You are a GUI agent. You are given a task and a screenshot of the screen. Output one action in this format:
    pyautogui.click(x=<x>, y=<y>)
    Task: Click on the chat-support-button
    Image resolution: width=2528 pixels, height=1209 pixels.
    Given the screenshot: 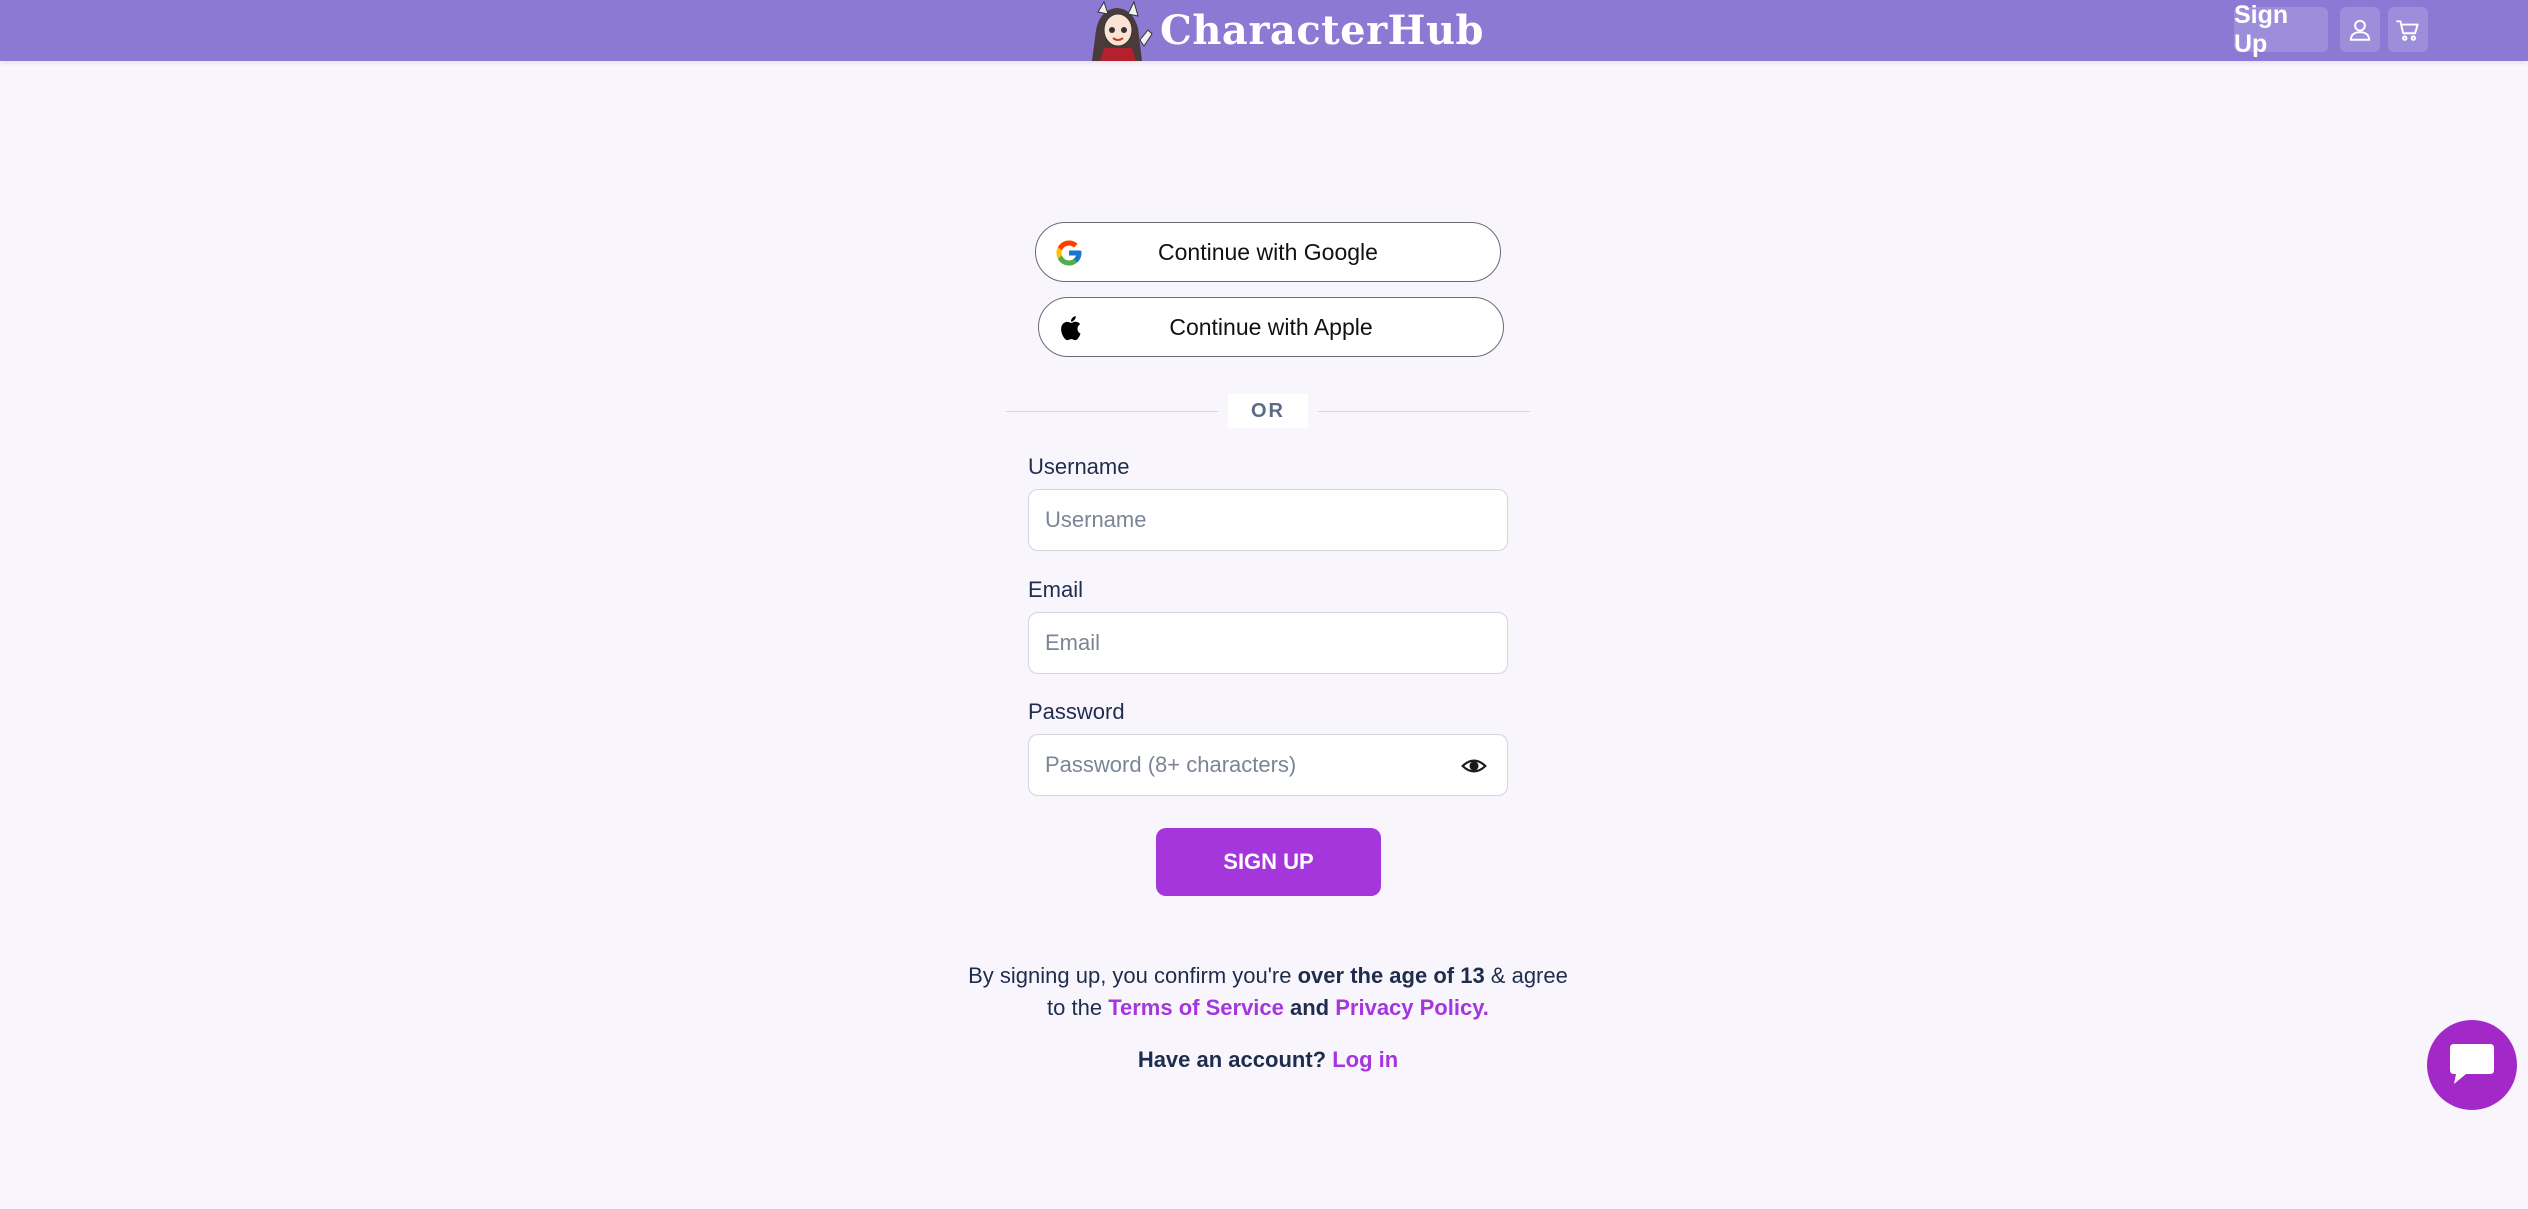 What is the action you would take?
    pyautogui.click(x=2472, y=1065)
    